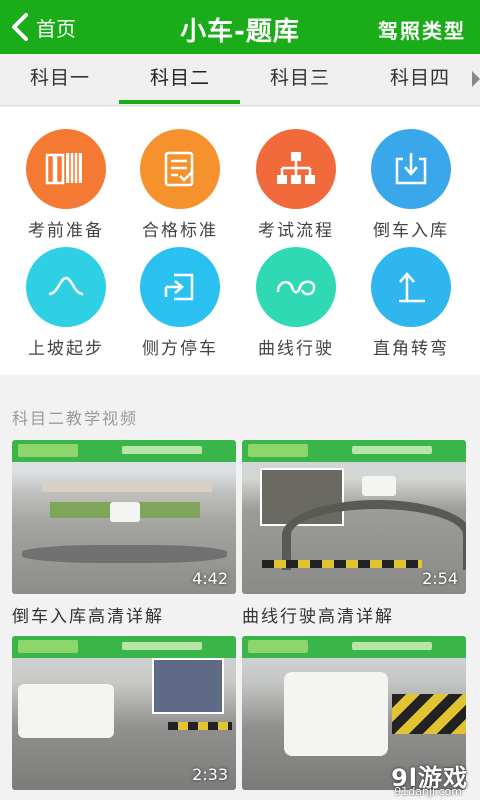 The width and height of the screenshot is (480, 800). Describe the element at coordinates (411, 231) in the screenshot. I see `grid-label: 倒车入库` at that location.